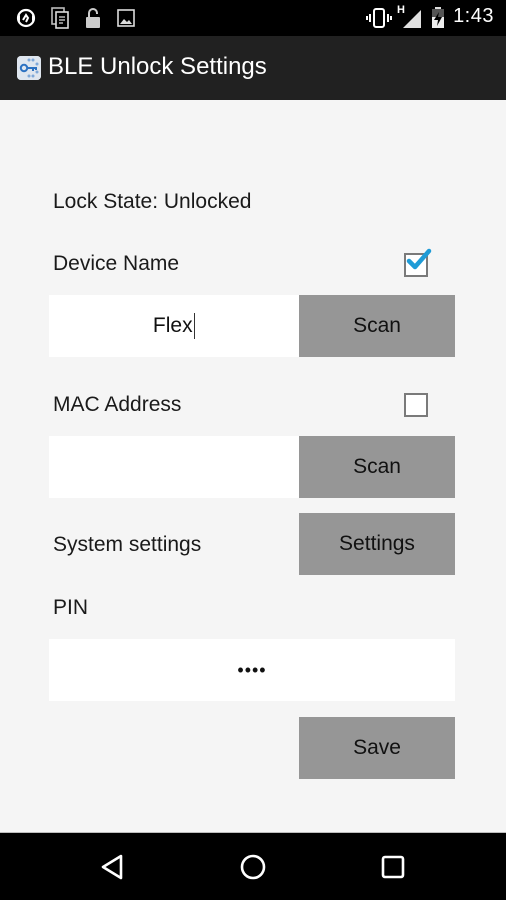  What do you see at coordinates (416, 405) in the screenshot?
I see `mac-address-checkbox` at bounding box center [416, 405].